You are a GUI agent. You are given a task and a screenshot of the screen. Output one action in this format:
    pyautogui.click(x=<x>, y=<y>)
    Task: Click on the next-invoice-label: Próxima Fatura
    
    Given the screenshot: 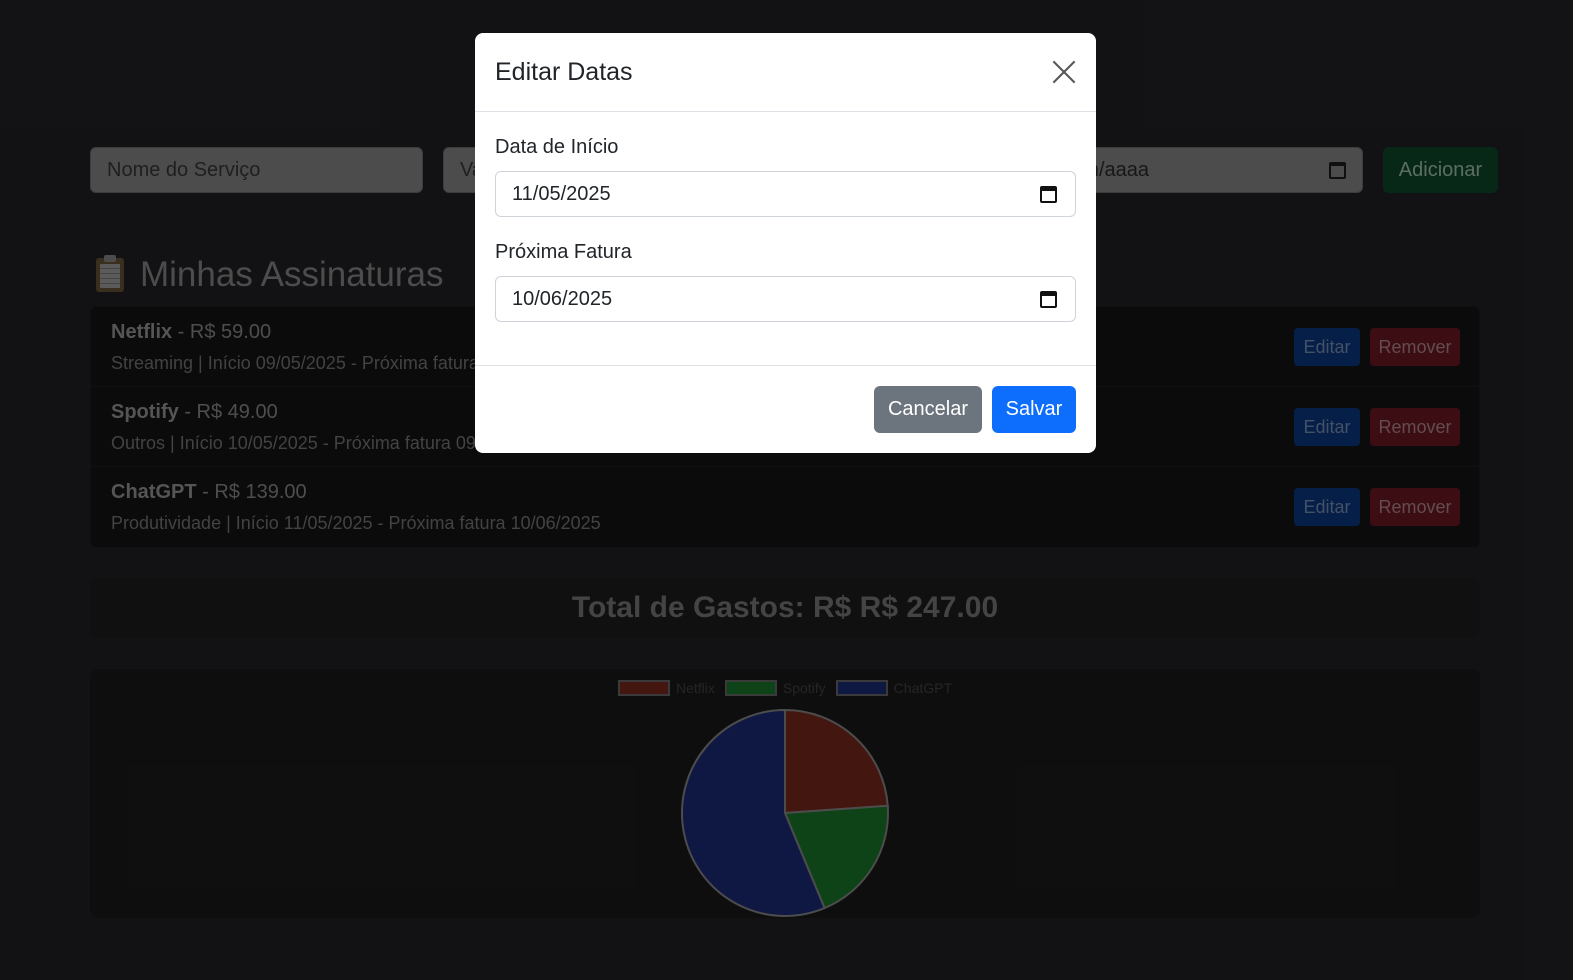 What is the action you would take?
    pyautogui.click(x=563, y=252)
    